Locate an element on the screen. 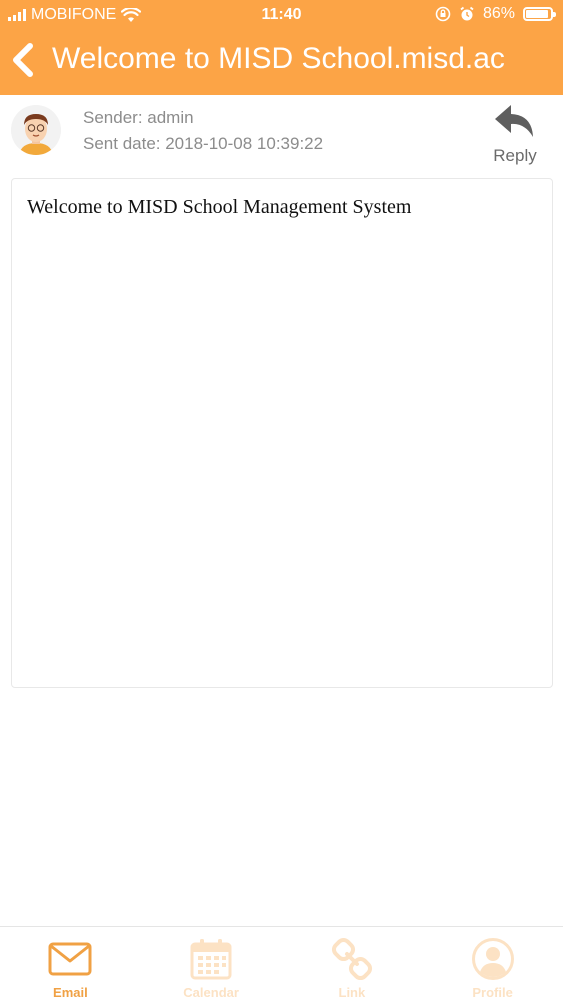 The width and height of the screenshot is (563, 1000). nav-header: Welcome to MISD School.misd.ac is located at coordinates (281, 62).